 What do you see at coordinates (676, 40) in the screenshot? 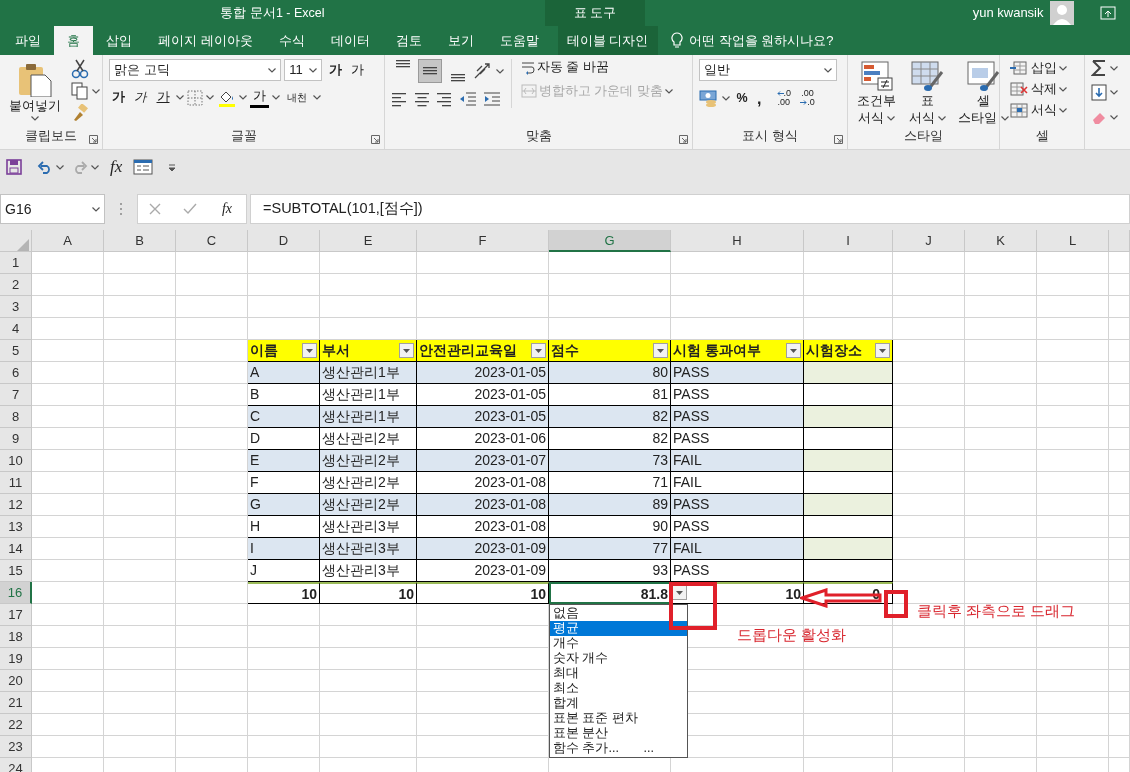
I see `lightbulb-icon` at bounding box center [676, 40].